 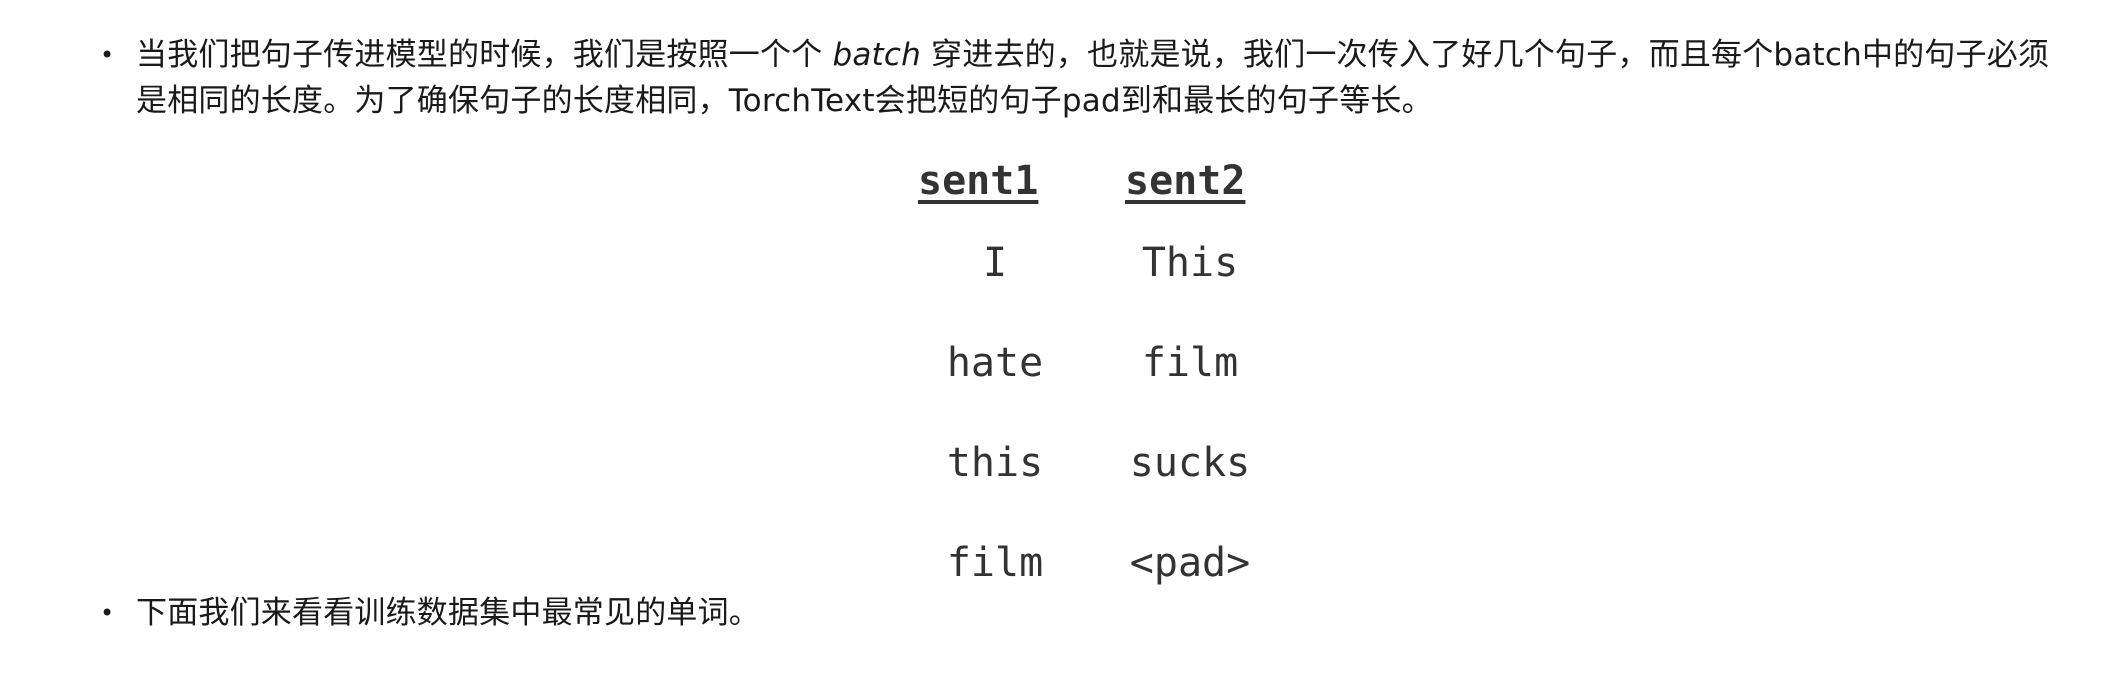 What do you see at coordinates (1185, 181) in the screenshot?
I see `table-header-sent2: sent2` at bounding box center [1185, 181].